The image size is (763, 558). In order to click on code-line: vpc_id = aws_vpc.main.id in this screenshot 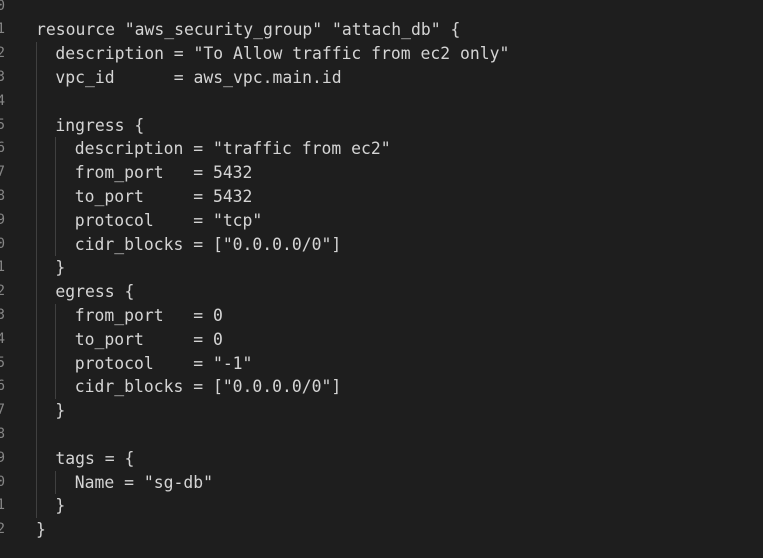, I will do `click(198, 78)`.